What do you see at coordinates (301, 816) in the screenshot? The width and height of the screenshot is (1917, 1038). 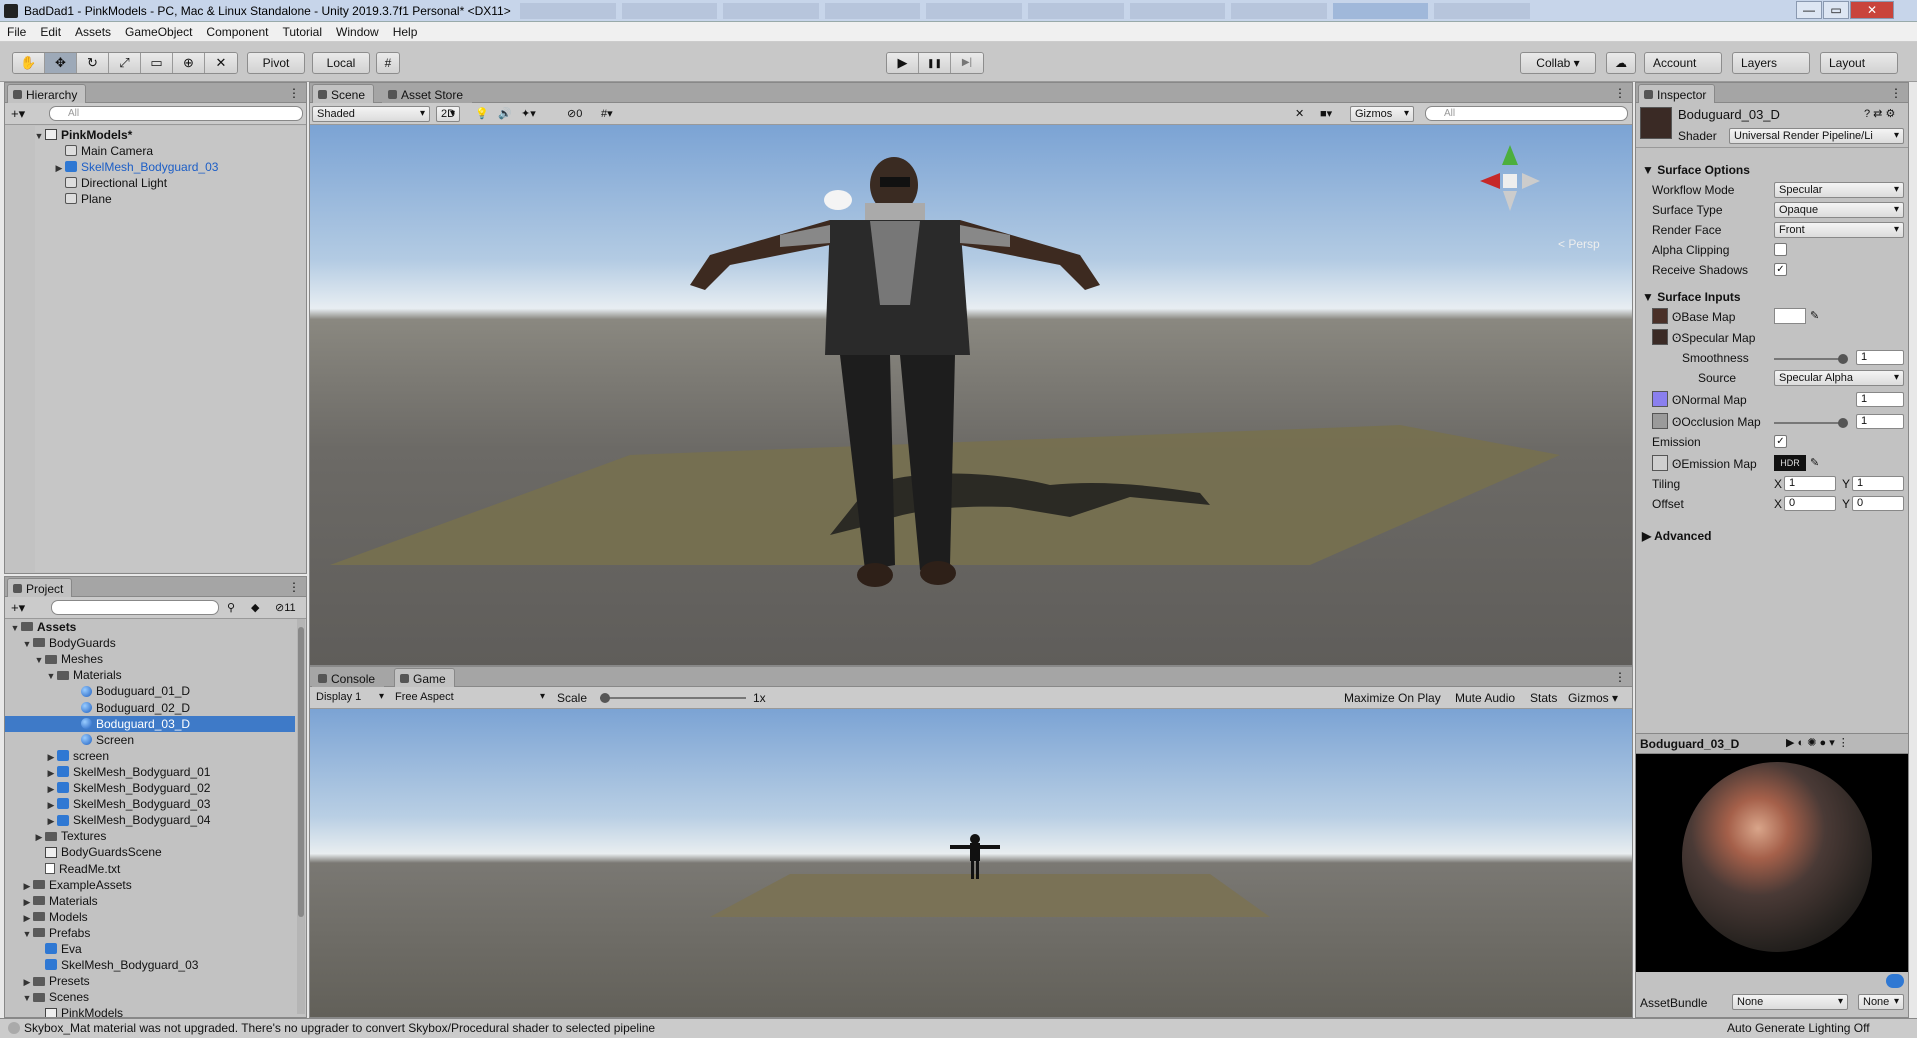 I see `project-scrollbar` at bounding box center [301, 816].